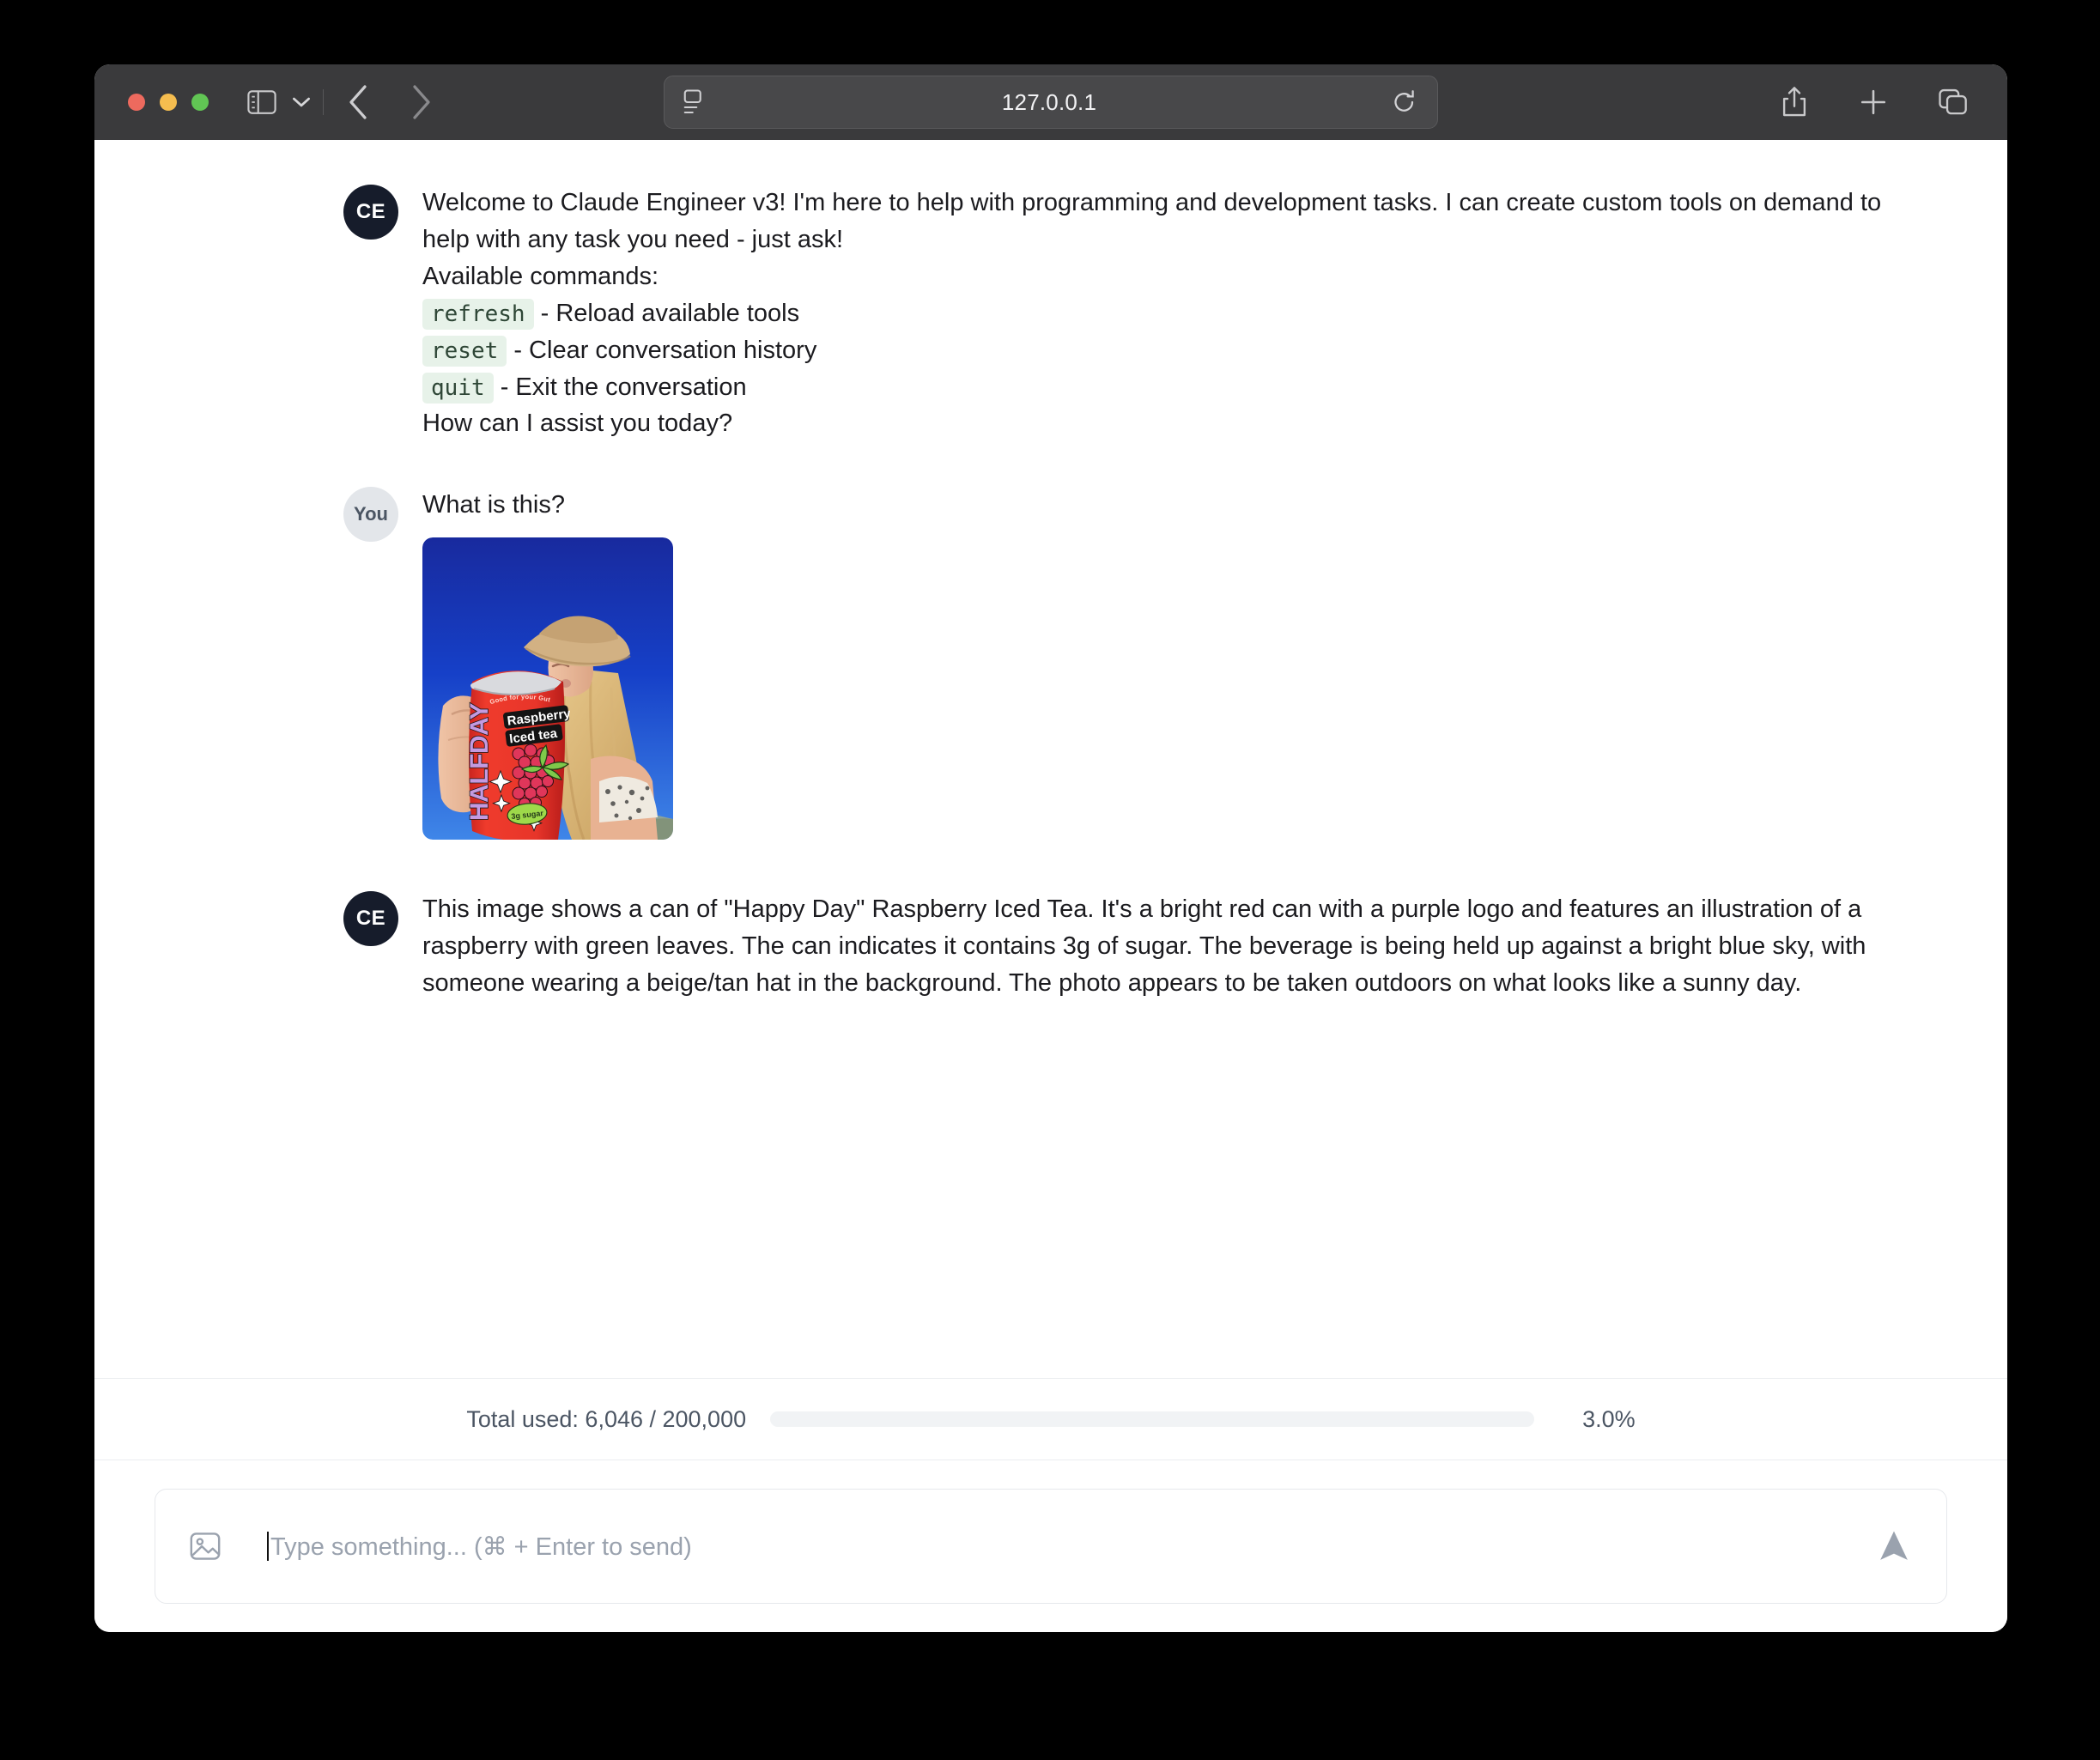 The width and height of the screenshot is (2100, 1760). What do you see at coordinates (1609, 1418) in the screenshot?
I see `usage-percent-label: 3.0%` at bounding box center [1609, 1418].